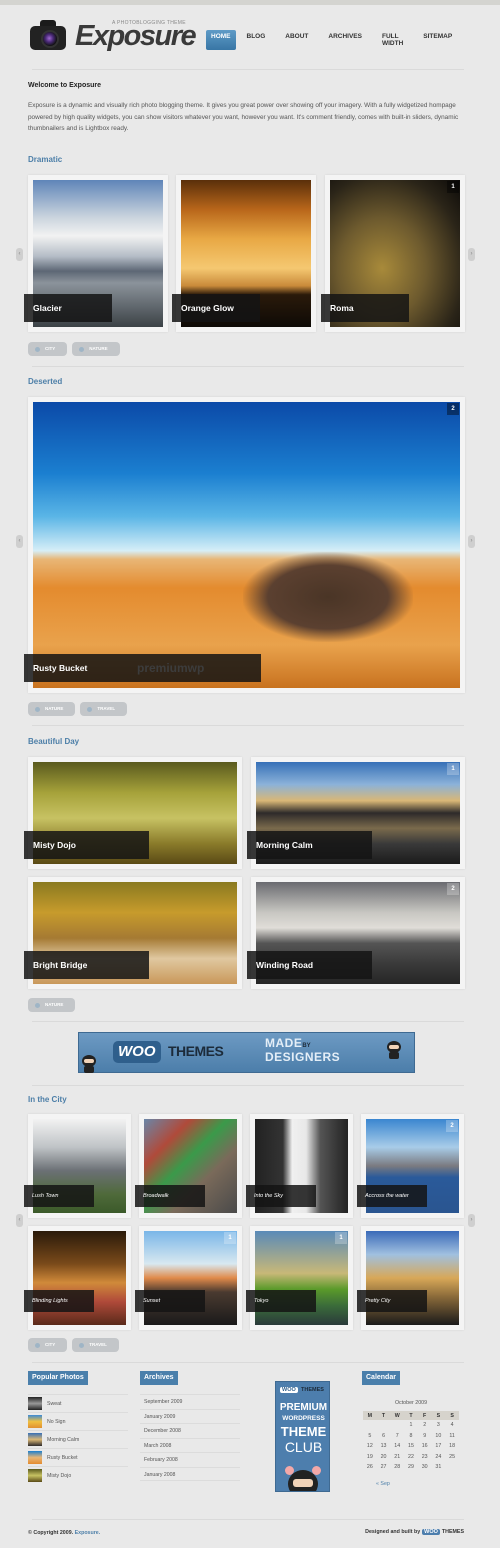 Image resolution: width=500 pixels, height=1548 pixels. I want to click on archive-link: September 2009, so click(190, 1401).